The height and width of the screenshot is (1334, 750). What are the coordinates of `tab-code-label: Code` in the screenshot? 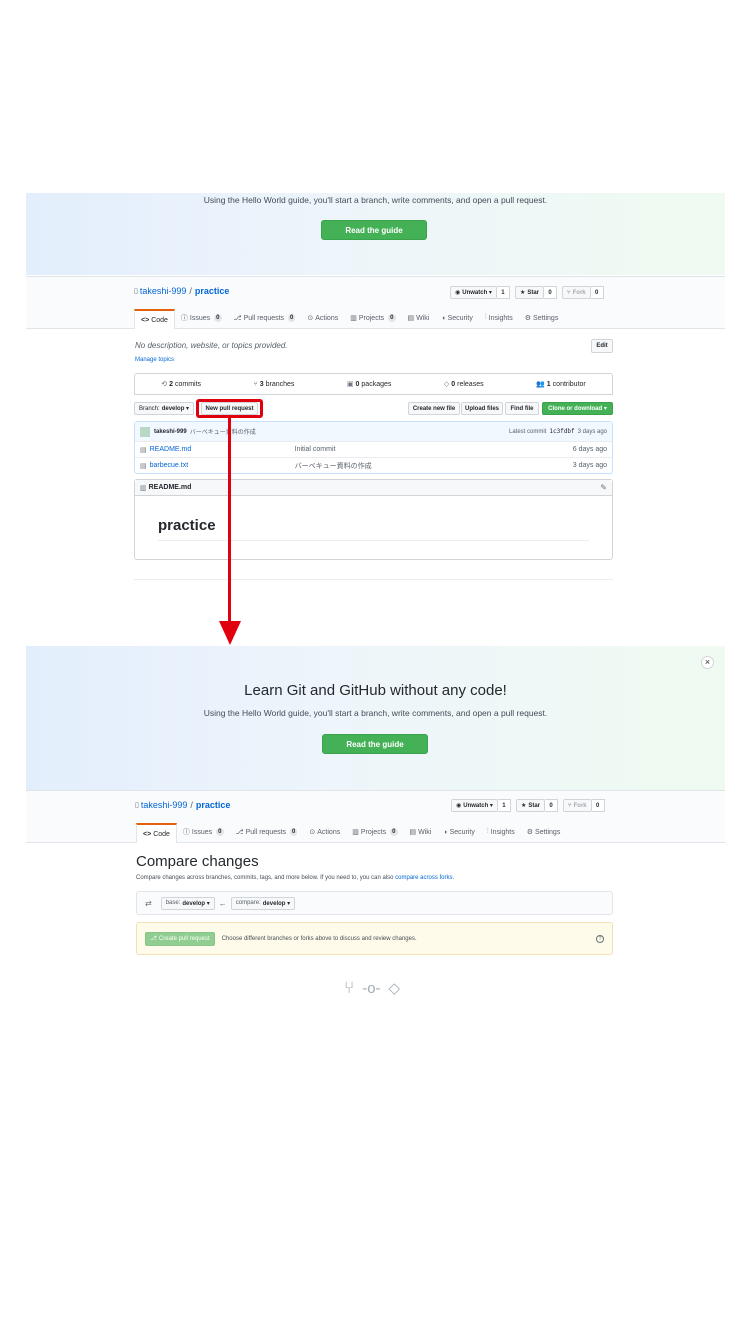 It's located at (161, 834).